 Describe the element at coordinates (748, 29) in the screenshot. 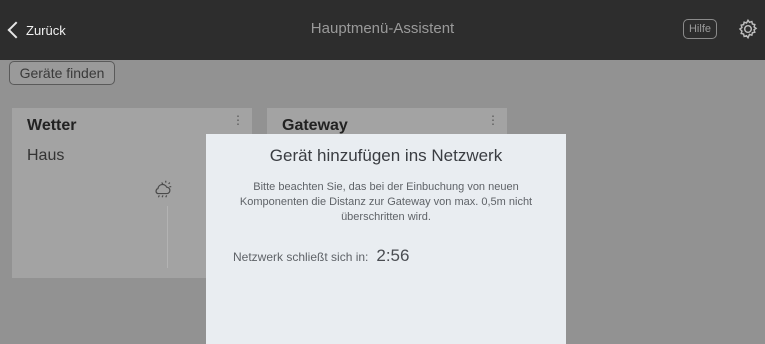

I see `gear-icon` at that location.